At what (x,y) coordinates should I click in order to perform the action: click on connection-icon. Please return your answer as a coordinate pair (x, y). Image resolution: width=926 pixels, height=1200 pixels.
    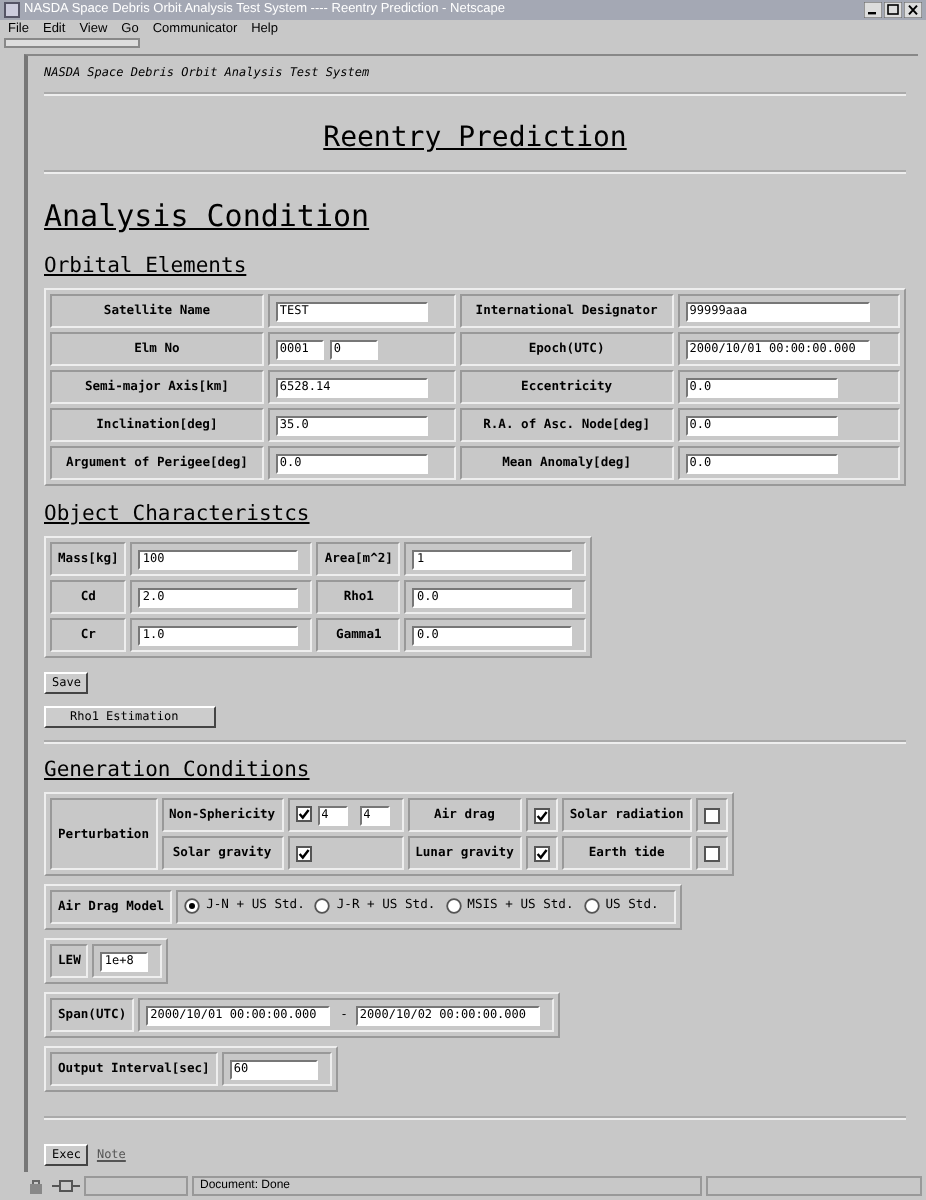
    Looking at the image, I should click on (66, 1186).